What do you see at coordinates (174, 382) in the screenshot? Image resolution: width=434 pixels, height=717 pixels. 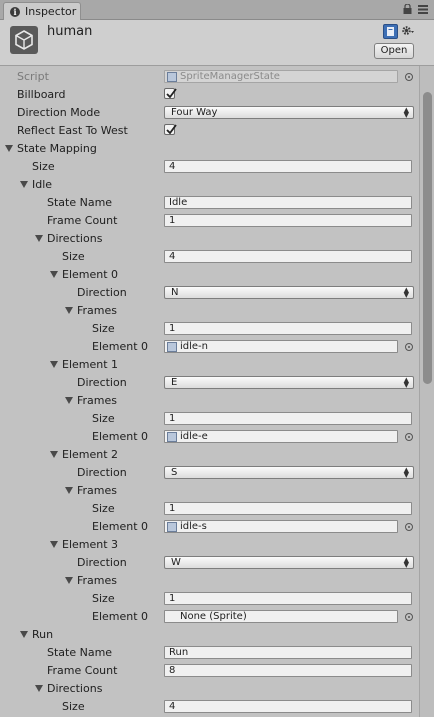 I see `dropdown-value: E` at bounding box center [174, 382].